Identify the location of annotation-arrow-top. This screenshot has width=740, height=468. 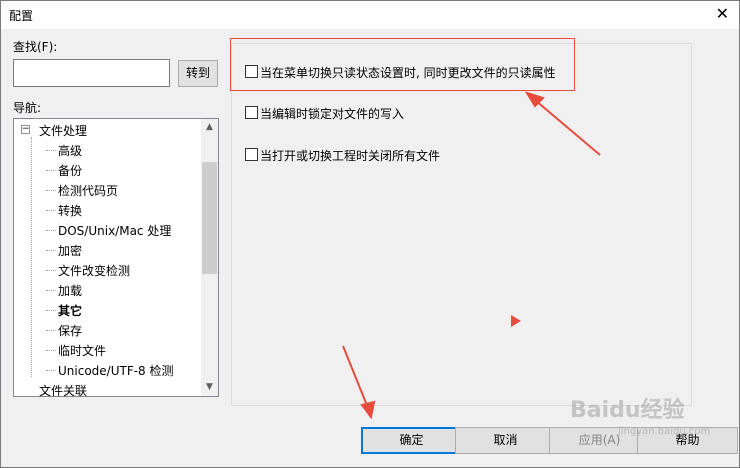
(562, 123).